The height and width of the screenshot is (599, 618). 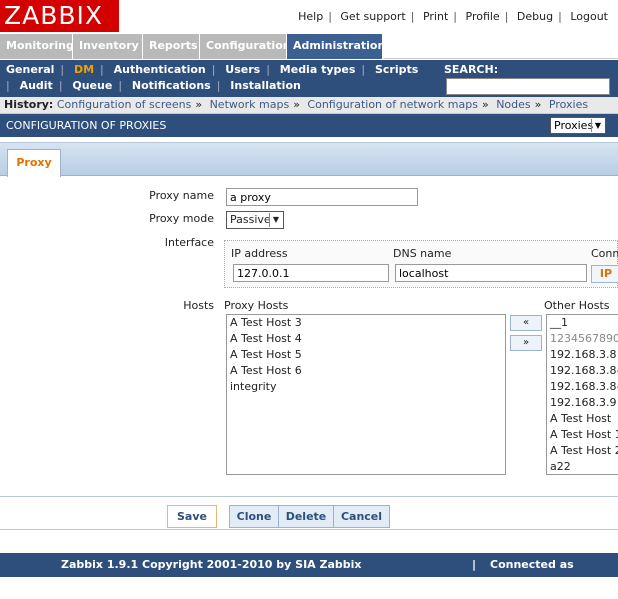 What do you see at coordinates (322, 197) in the screenshot?
I see `proxy-name-field` at bounding box center [322, 197].